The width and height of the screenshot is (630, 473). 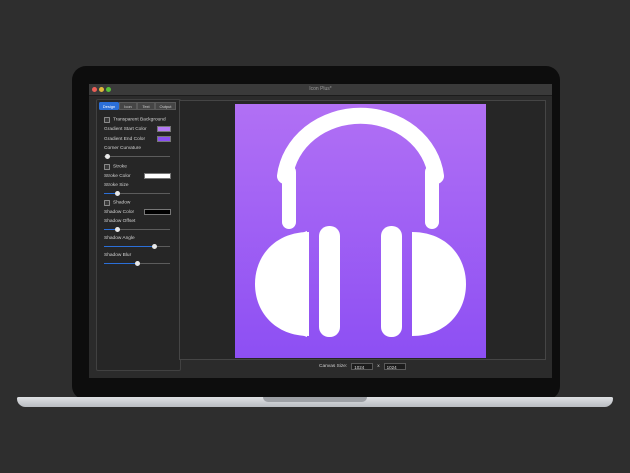 What do you see at coordinates (164, 139) in the screenshot?
I see `gradient-end-color-well` at bounding box center [164, 139].